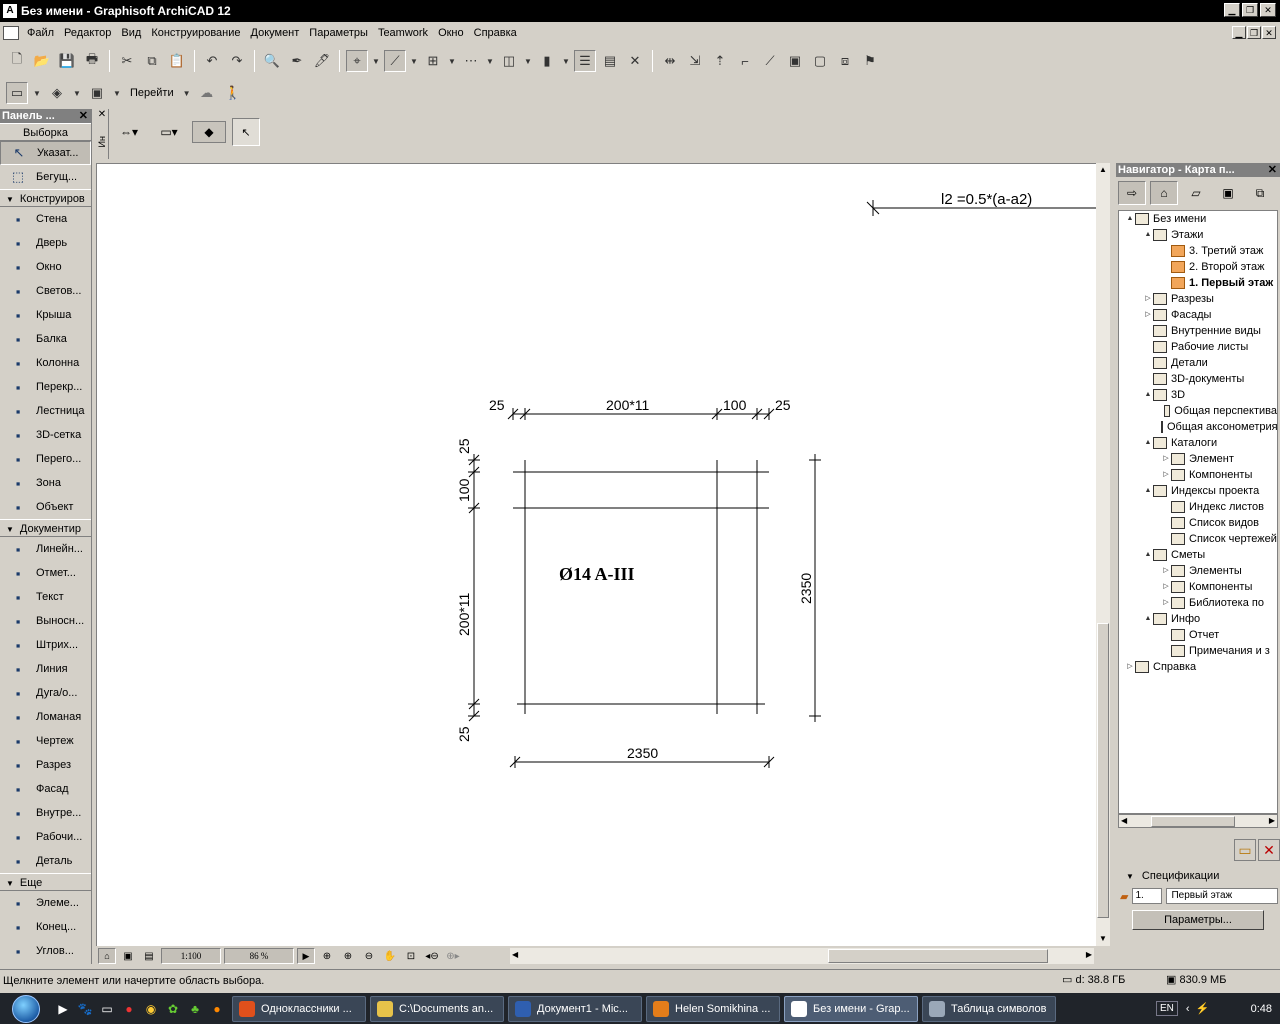  Describe the element at coordinates (1198, 587) in the screenshot. I see `tree-node: ▷ Компоненты` at that location.